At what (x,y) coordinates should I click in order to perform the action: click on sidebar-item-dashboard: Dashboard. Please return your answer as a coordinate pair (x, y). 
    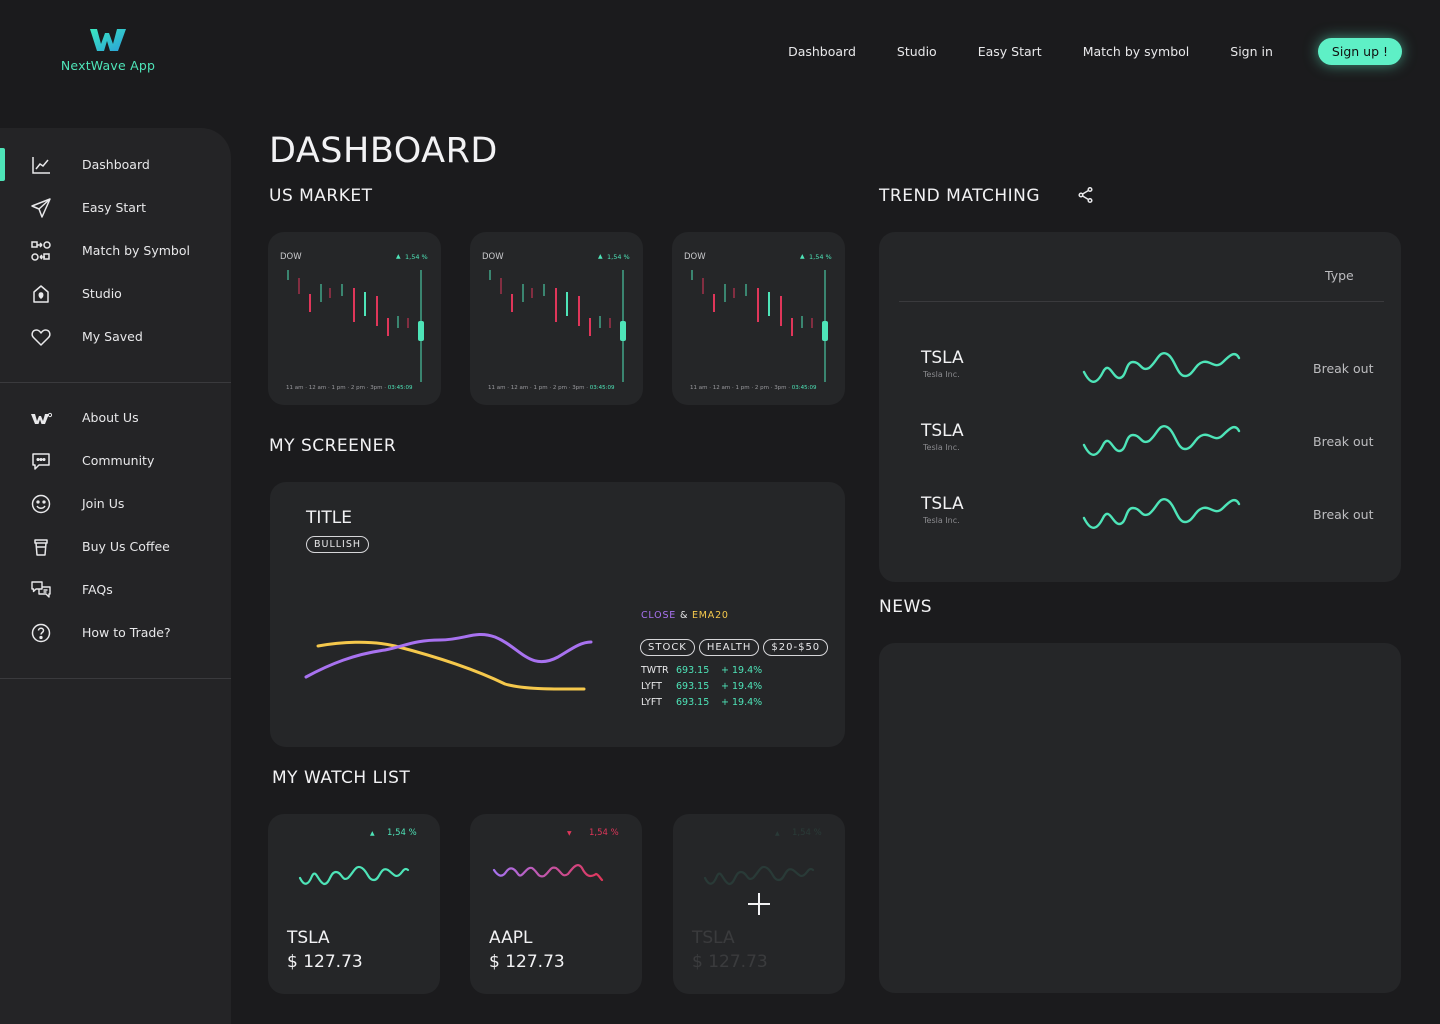
    Looking at the image, I should click on (115, 164).